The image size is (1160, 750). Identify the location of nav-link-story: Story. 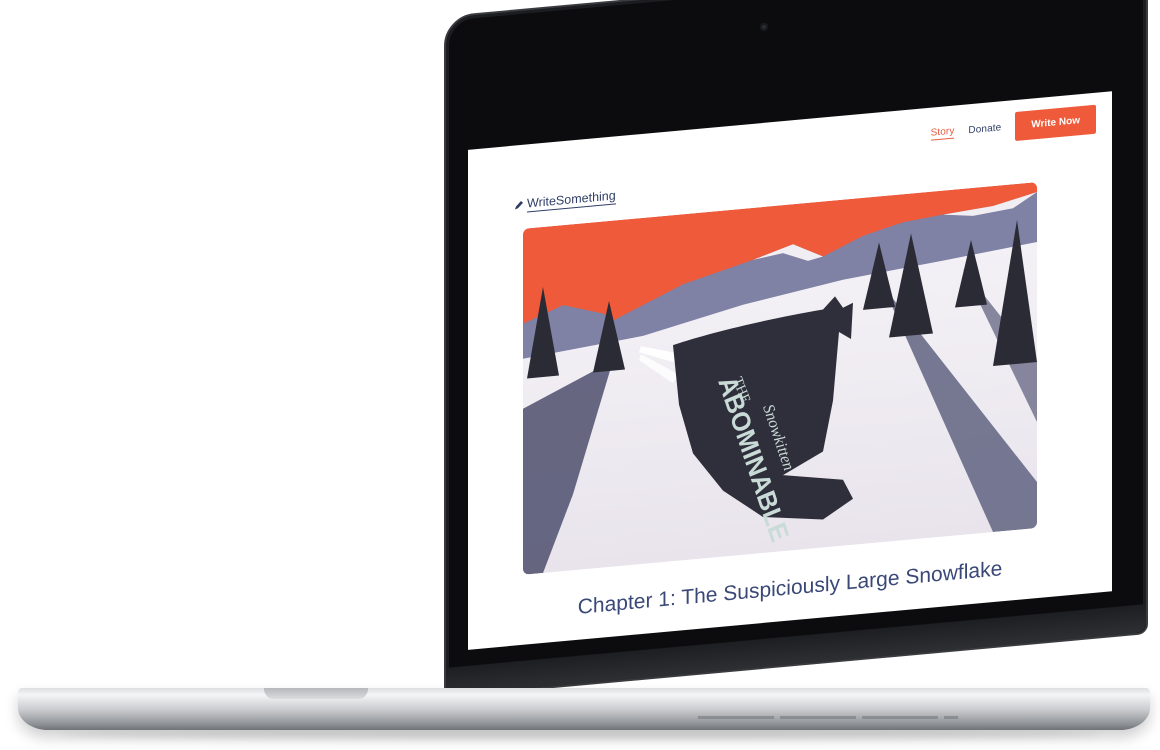
(942, 133).